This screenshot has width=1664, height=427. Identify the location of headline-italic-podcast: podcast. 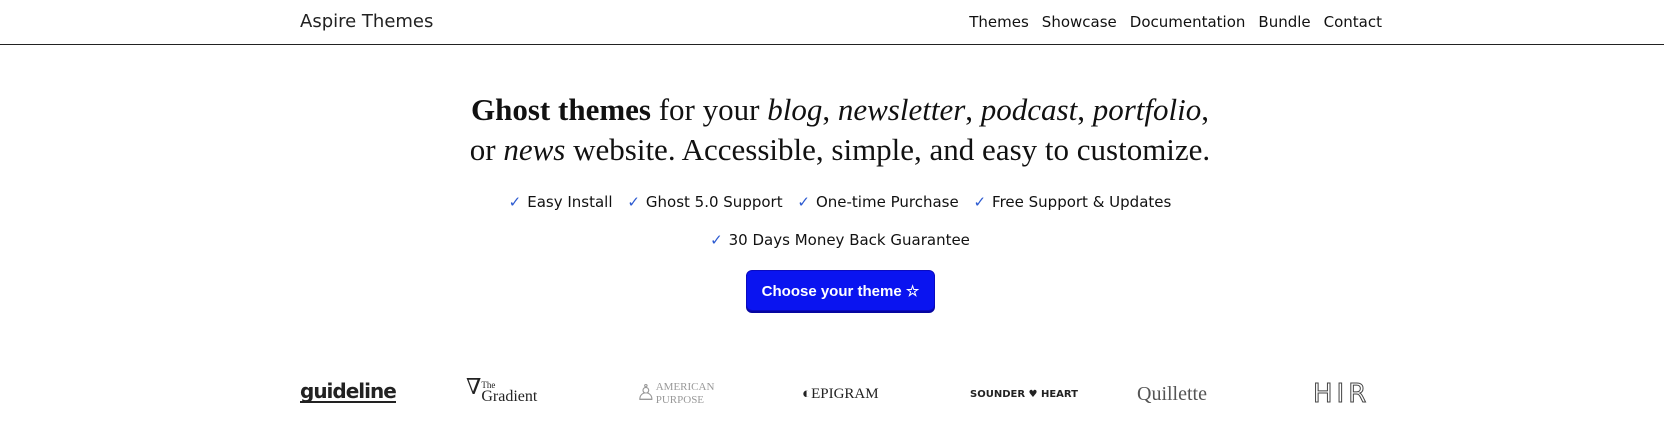
(1029, 109).